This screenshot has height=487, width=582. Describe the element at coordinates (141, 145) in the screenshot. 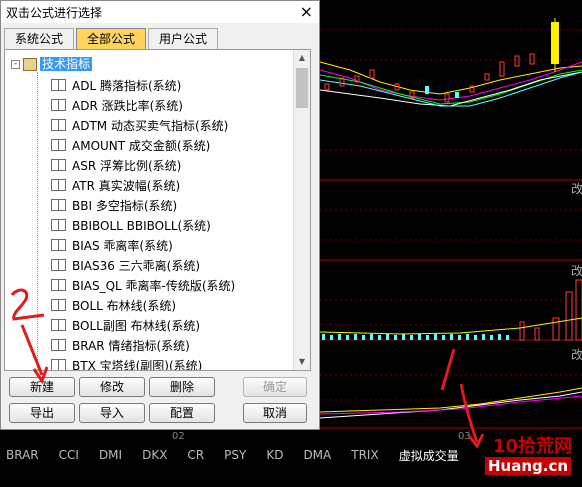

I see `formula-item-label: AMOUNT 成交金额(系统)` at that location.